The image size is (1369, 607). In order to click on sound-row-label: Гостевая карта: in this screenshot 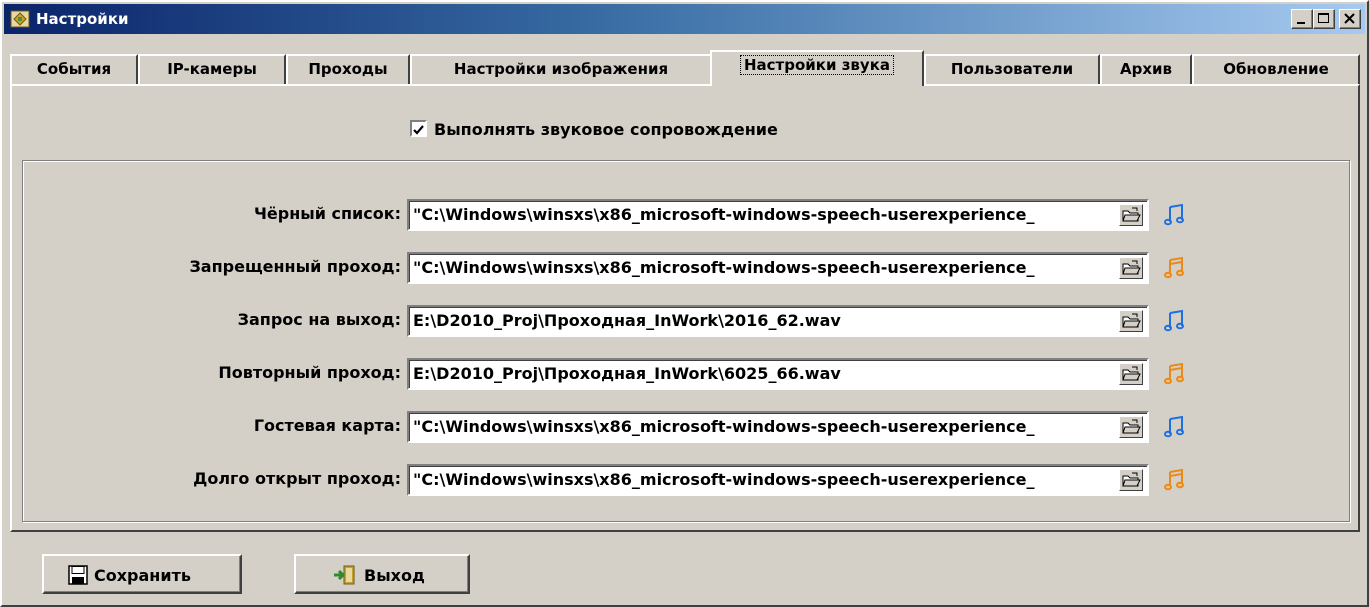, I will do `click(327, 425)`.